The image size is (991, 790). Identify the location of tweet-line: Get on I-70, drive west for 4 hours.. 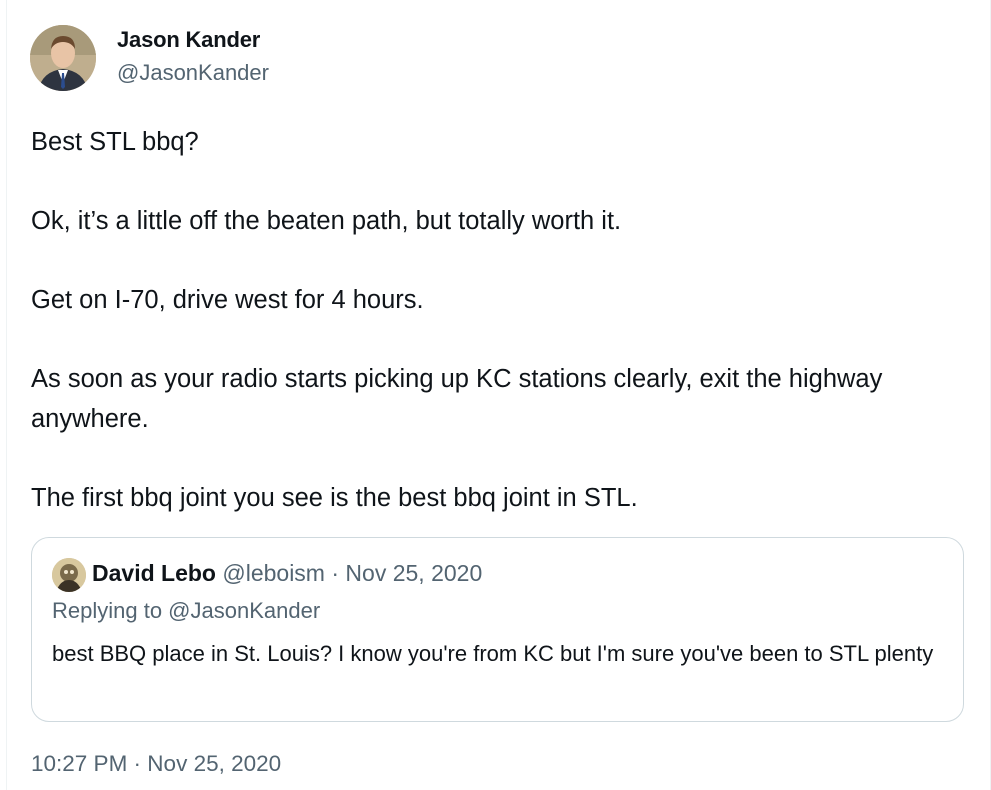
(227, 300).